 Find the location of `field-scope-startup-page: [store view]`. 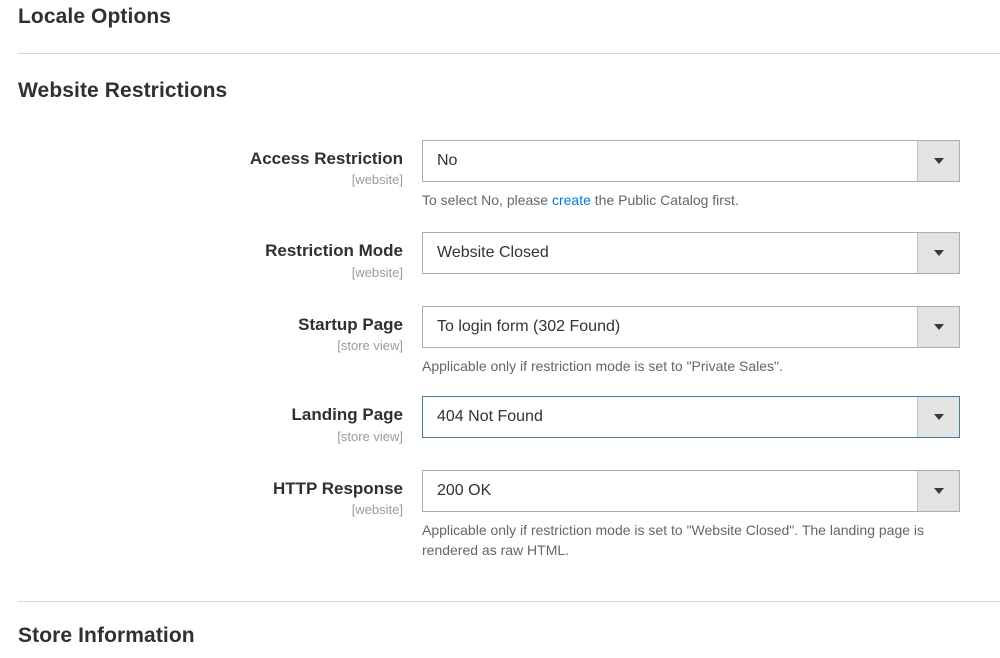

field-scope-startup-page: [store view] is located at coordinates (370, 346).